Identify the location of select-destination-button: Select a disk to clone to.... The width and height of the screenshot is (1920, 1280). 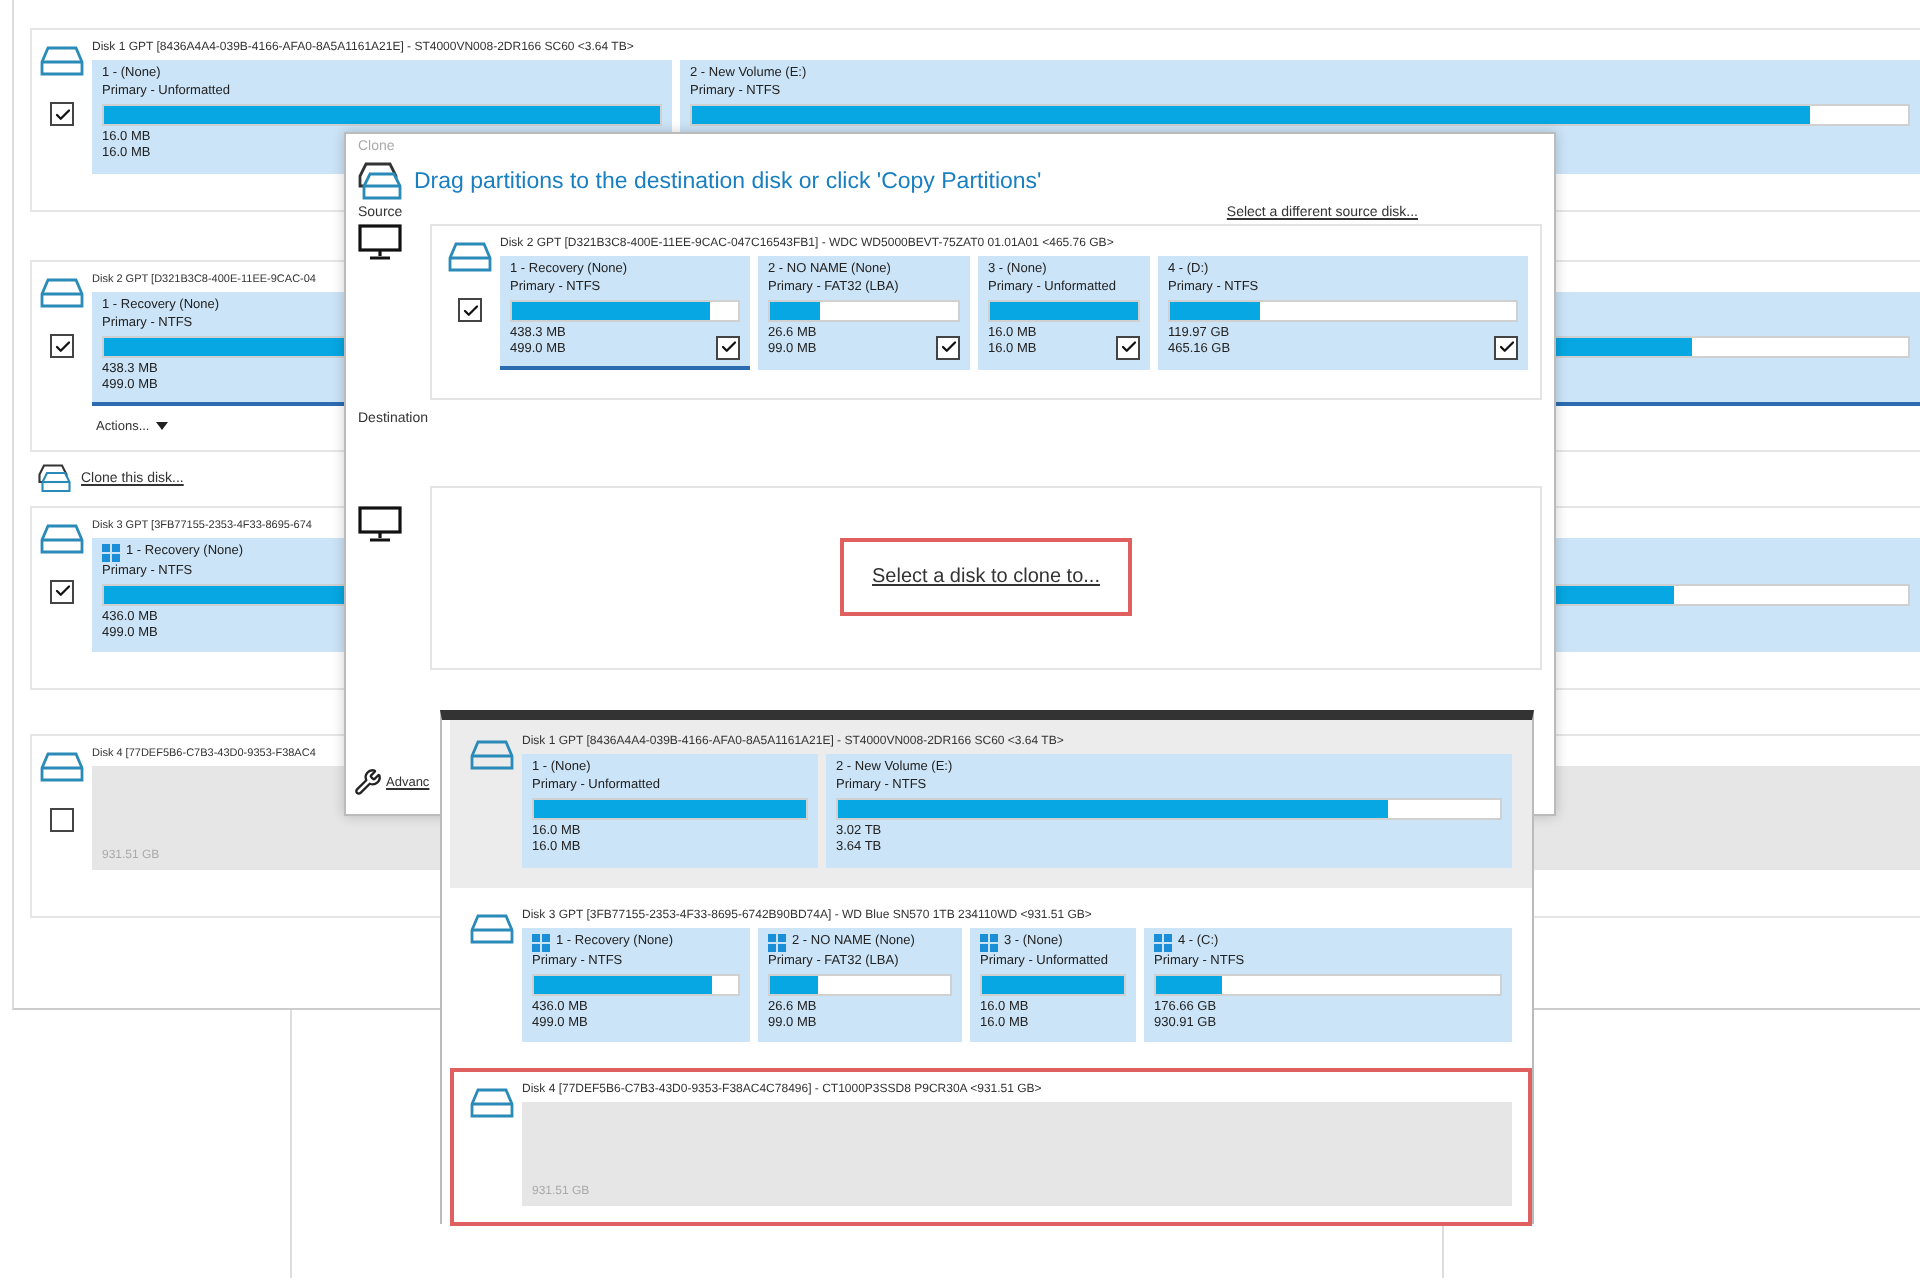
(986, 577).